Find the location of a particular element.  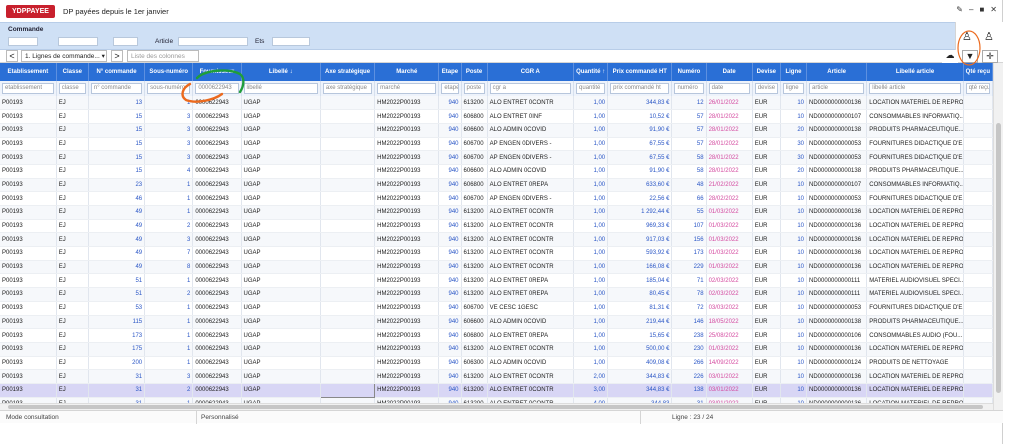

filter-input-etab: etablissement is located at coordinates (28, 88).